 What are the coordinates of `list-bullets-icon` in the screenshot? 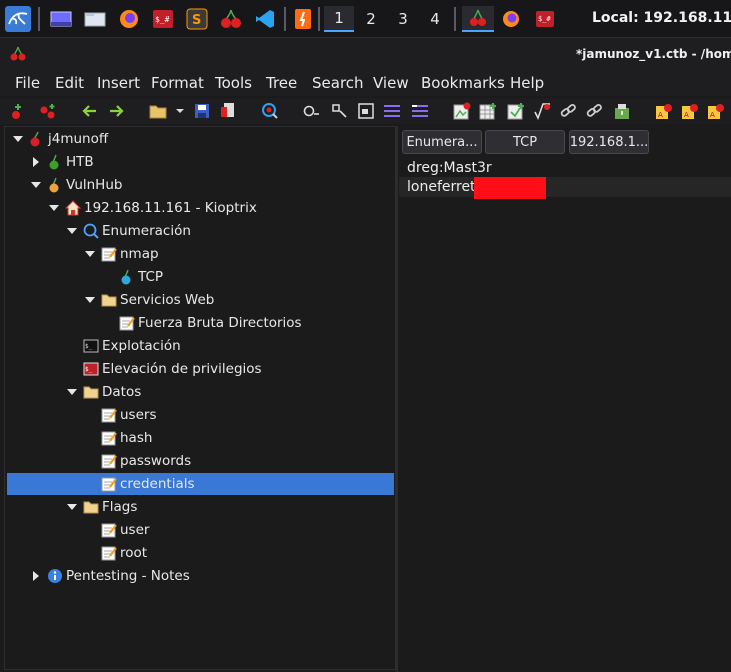 It's located at (392, 111).